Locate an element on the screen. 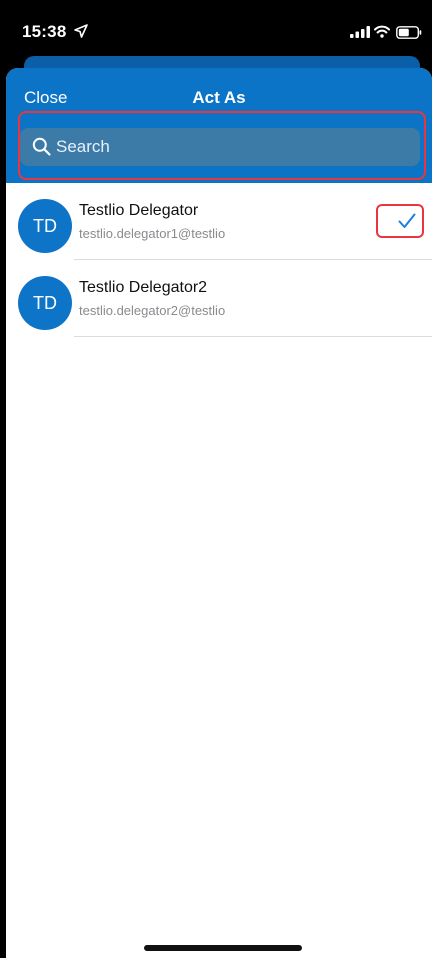  search-icon is located at coordinates (41, 146).